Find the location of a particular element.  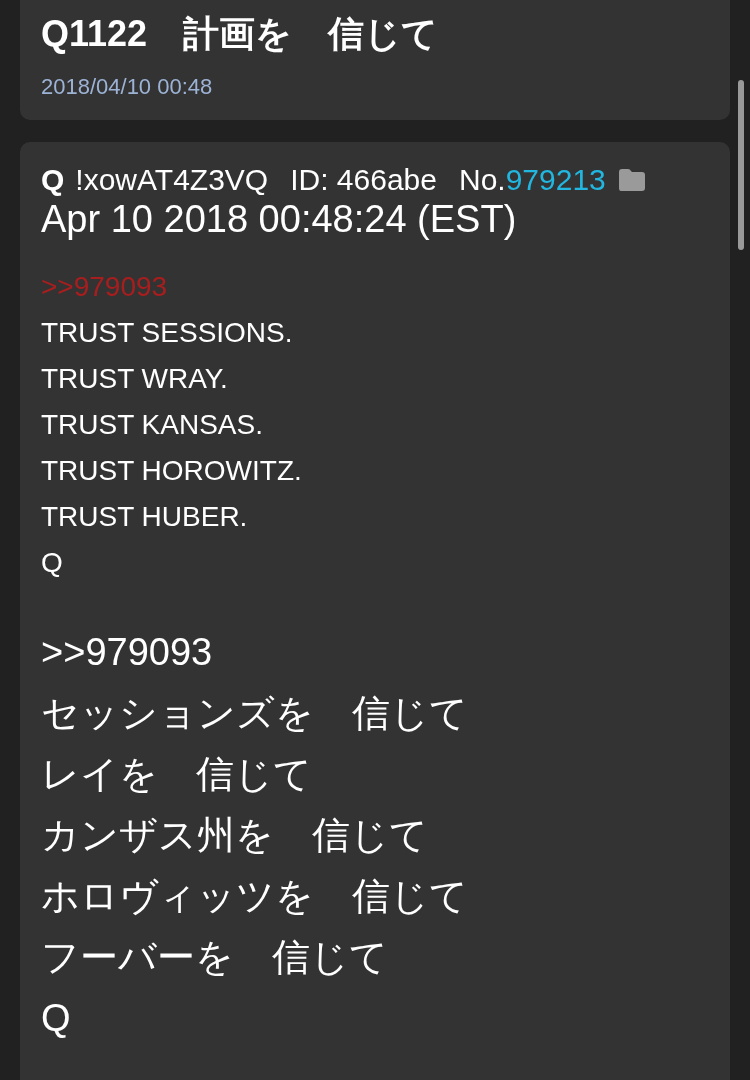

translation-line: フーバーを 信じて is located at coordinates (214, 957).